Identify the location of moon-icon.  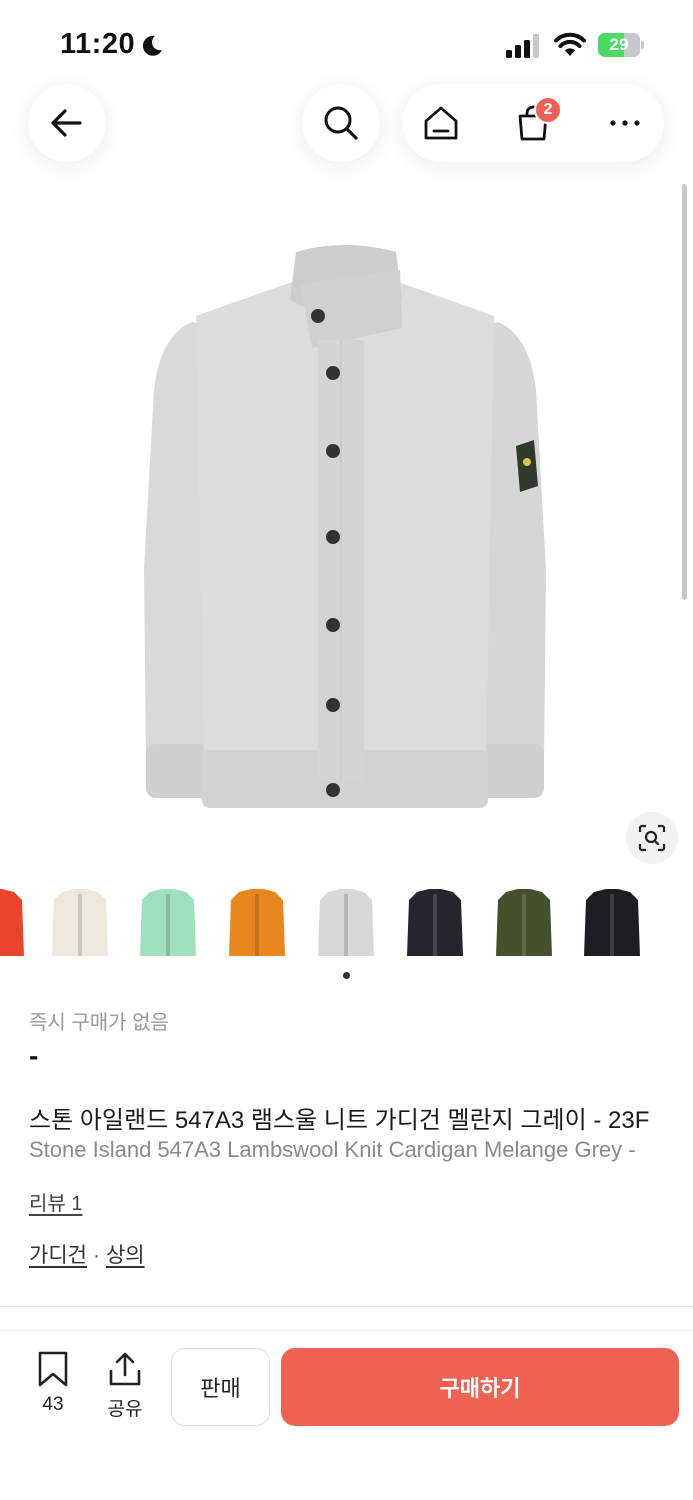
(152, 45).